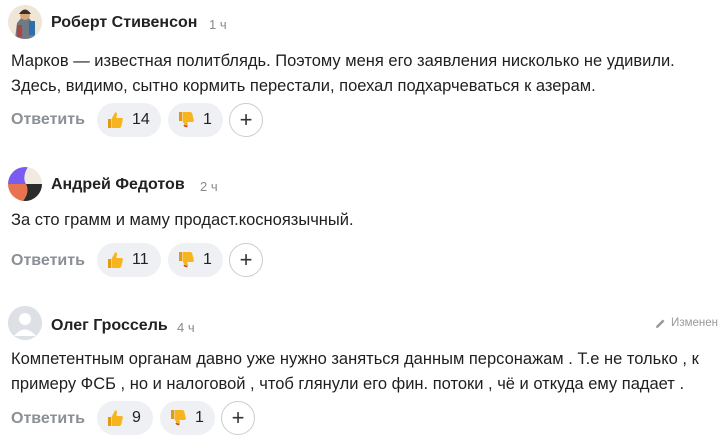 Image resolution: width=720 pixels, height=443 pixels. I want to click on like-count: 14, so click(141, 119).